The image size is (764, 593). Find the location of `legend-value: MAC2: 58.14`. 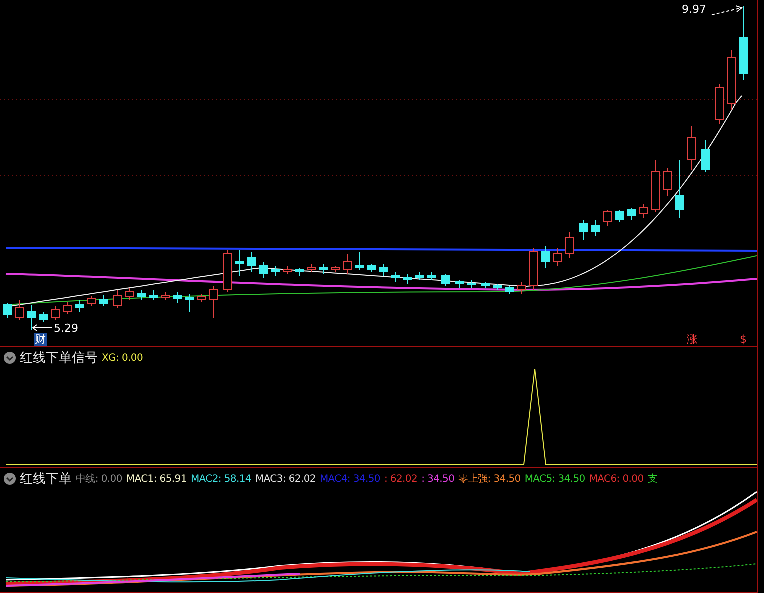

legend-value: MAC2: 58.14 is located at coordinates (221, 479).